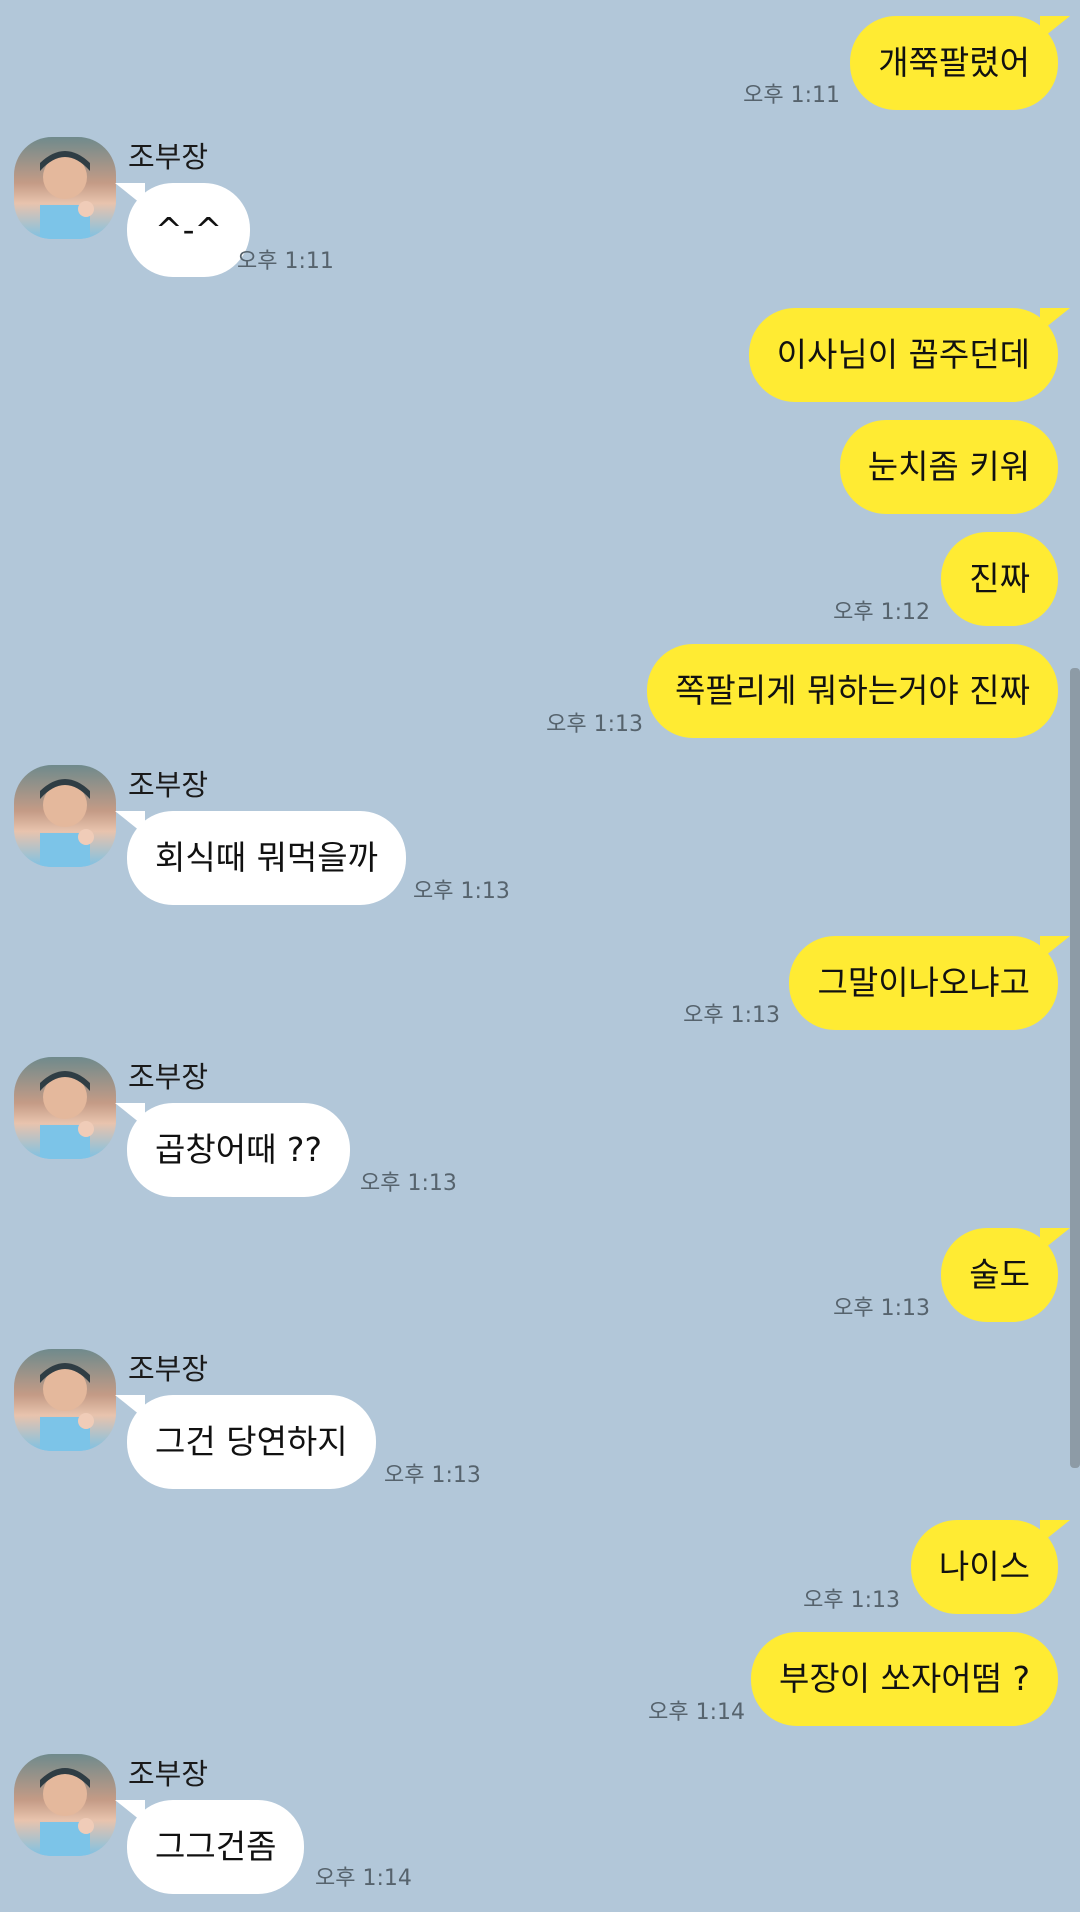 The width and height of the screenshot is (1080, 1912). Describe the element at coordinates (209, 1847) in the screenshot. I see `their-message-bubble: 그그건좀` at that location.